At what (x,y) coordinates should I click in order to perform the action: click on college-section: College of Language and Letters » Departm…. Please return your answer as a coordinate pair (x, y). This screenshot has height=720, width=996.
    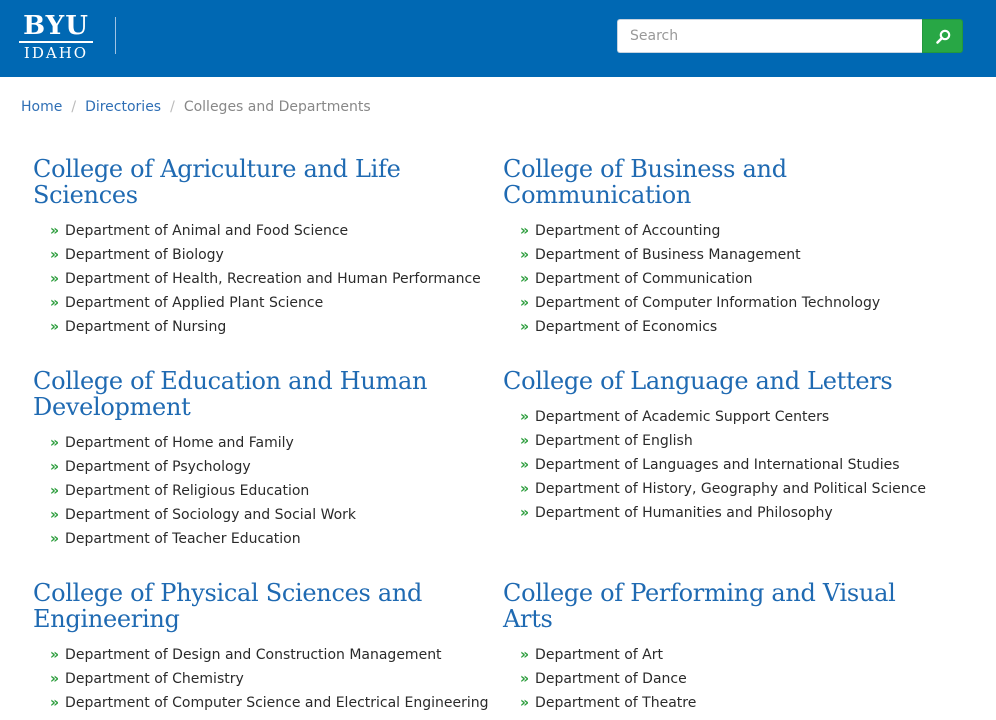
    Looking at the image, I should click on (723, 446).